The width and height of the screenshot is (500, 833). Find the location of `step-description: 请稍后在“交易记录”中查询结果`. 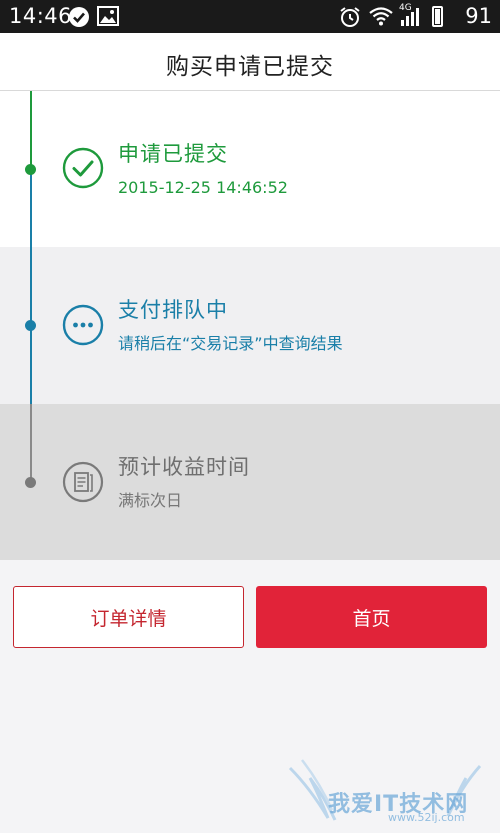

step-description: 请稍后在“交易记录”中查询结果 is located at coordinates (230, 343).